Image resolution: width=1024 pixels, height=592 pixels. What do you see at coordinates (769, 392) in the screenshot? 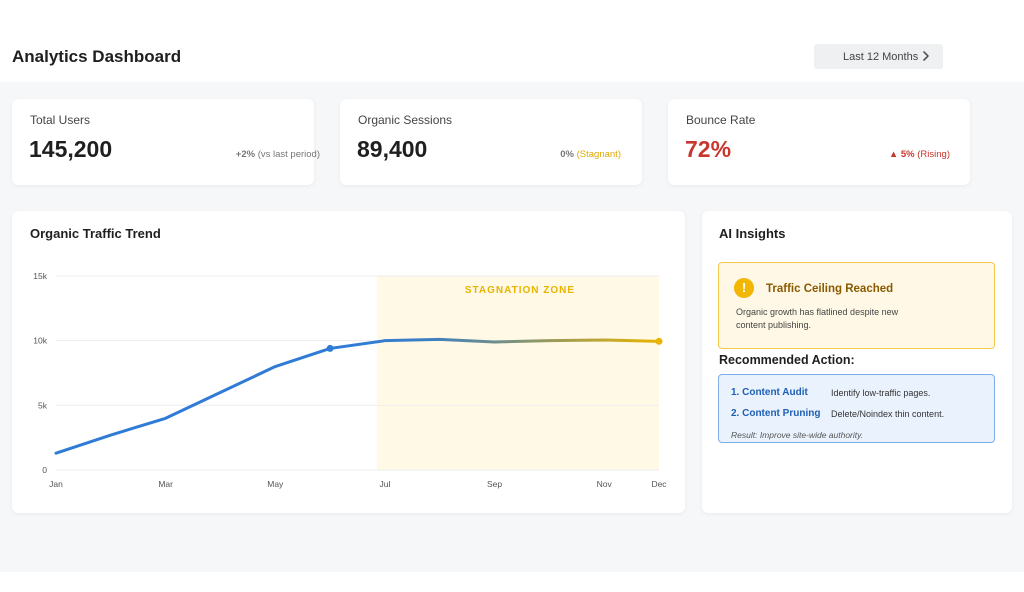
I see `action-name: 1. Content Audit` at bounding box center [769, 392].